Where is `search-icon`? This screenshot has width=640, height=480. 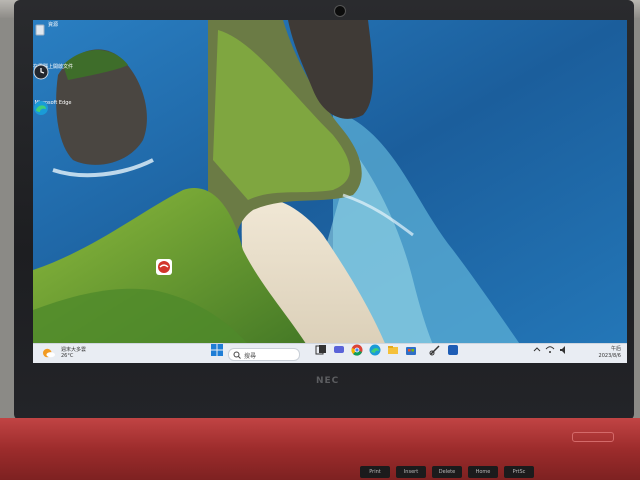
search-icon is located at coordinates (237, 355).